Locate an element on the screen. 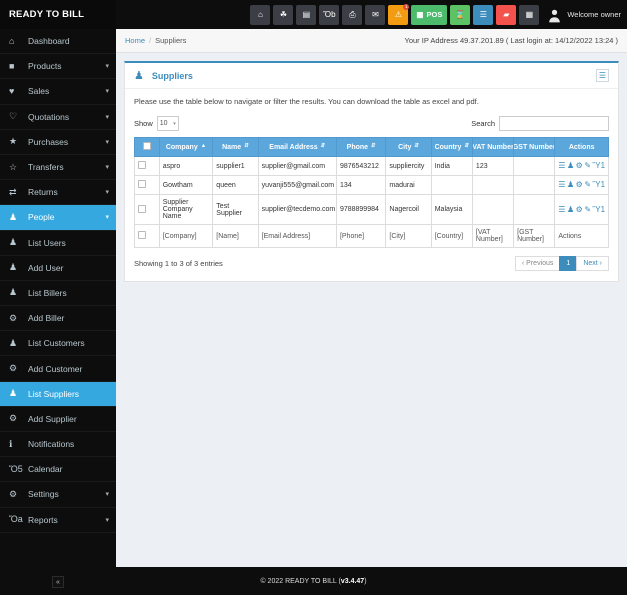 The image size is (627, 595). column-header-label: Email Address is located at coordinates (293, 147).